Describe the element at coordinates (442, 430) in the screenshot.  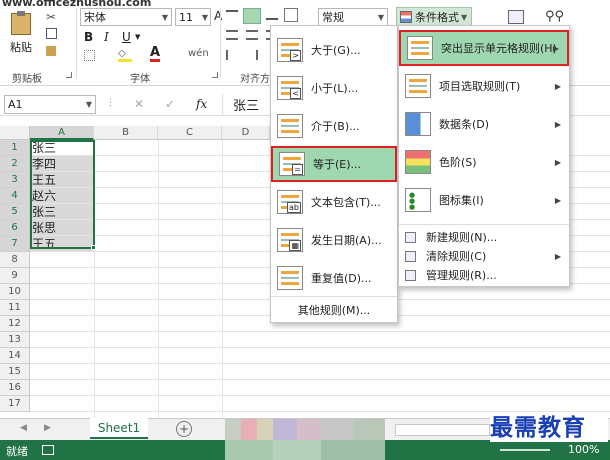
I see `horizontal-scrollbar` at that location.